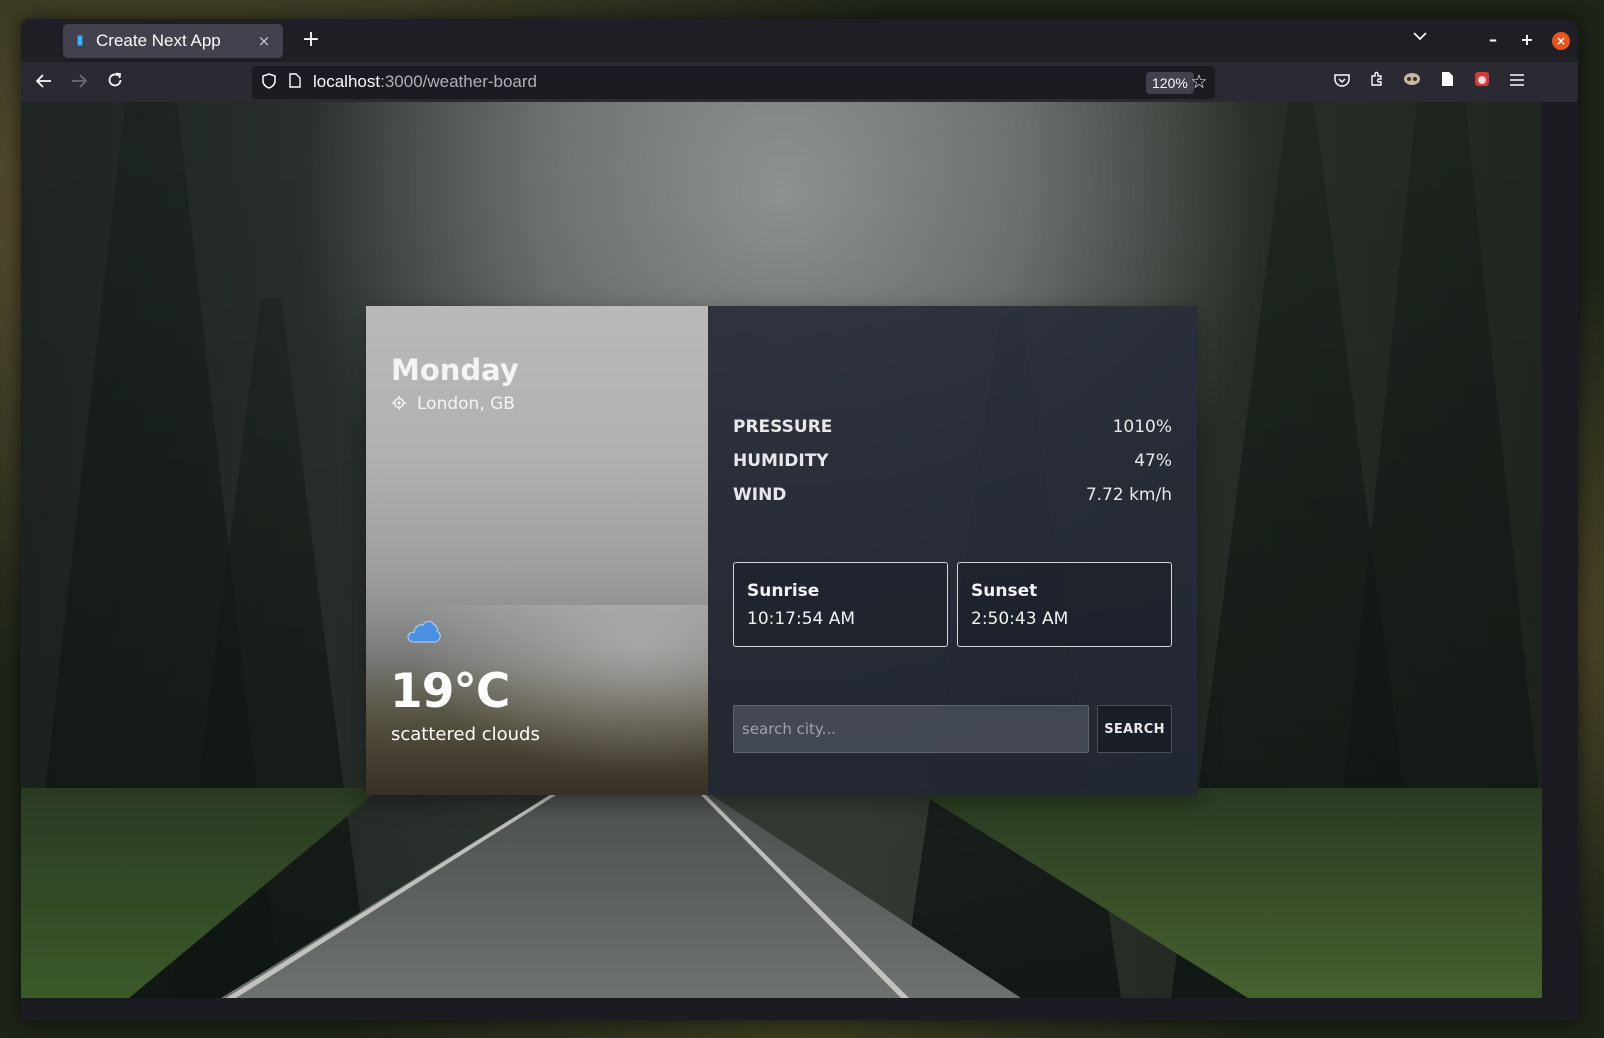 This screenshot has height=1038, width=1604. Describe the element at coordinates (733, 82) in the screenshot. I see `url-bar: localhost:3000/weather-board 120% ☆` at that location.